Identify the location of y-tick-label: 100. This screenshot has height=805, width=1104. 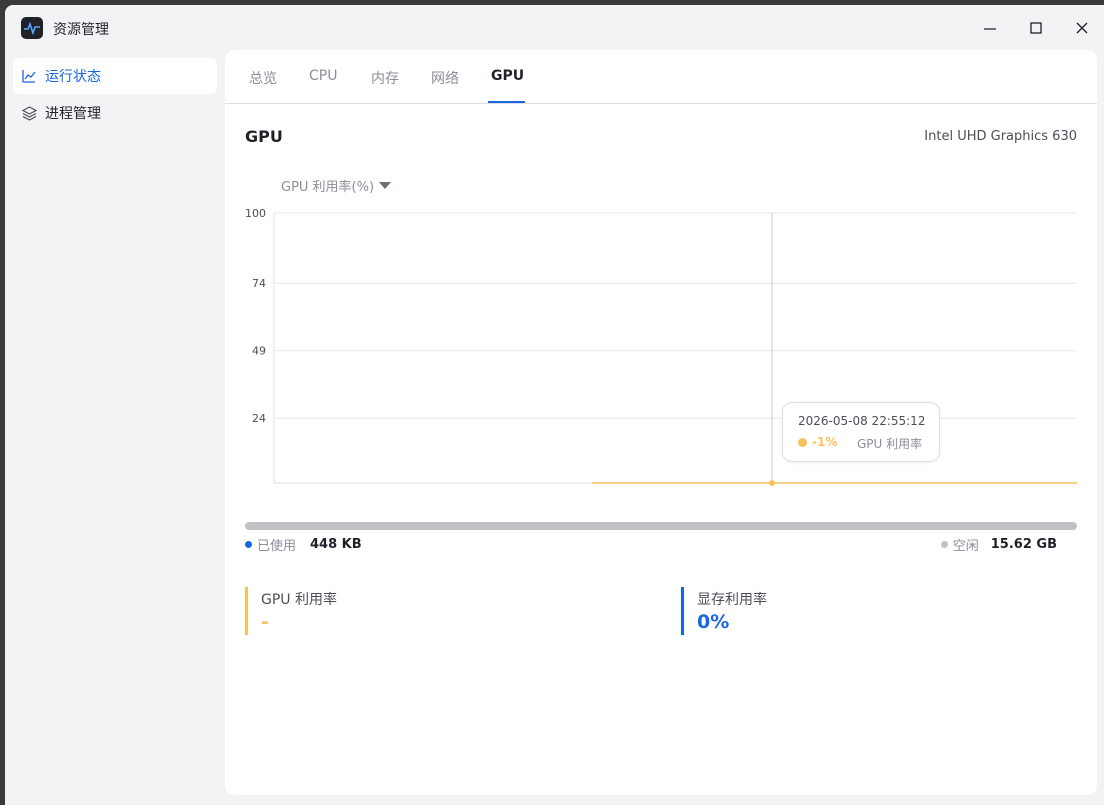
(255, 213).